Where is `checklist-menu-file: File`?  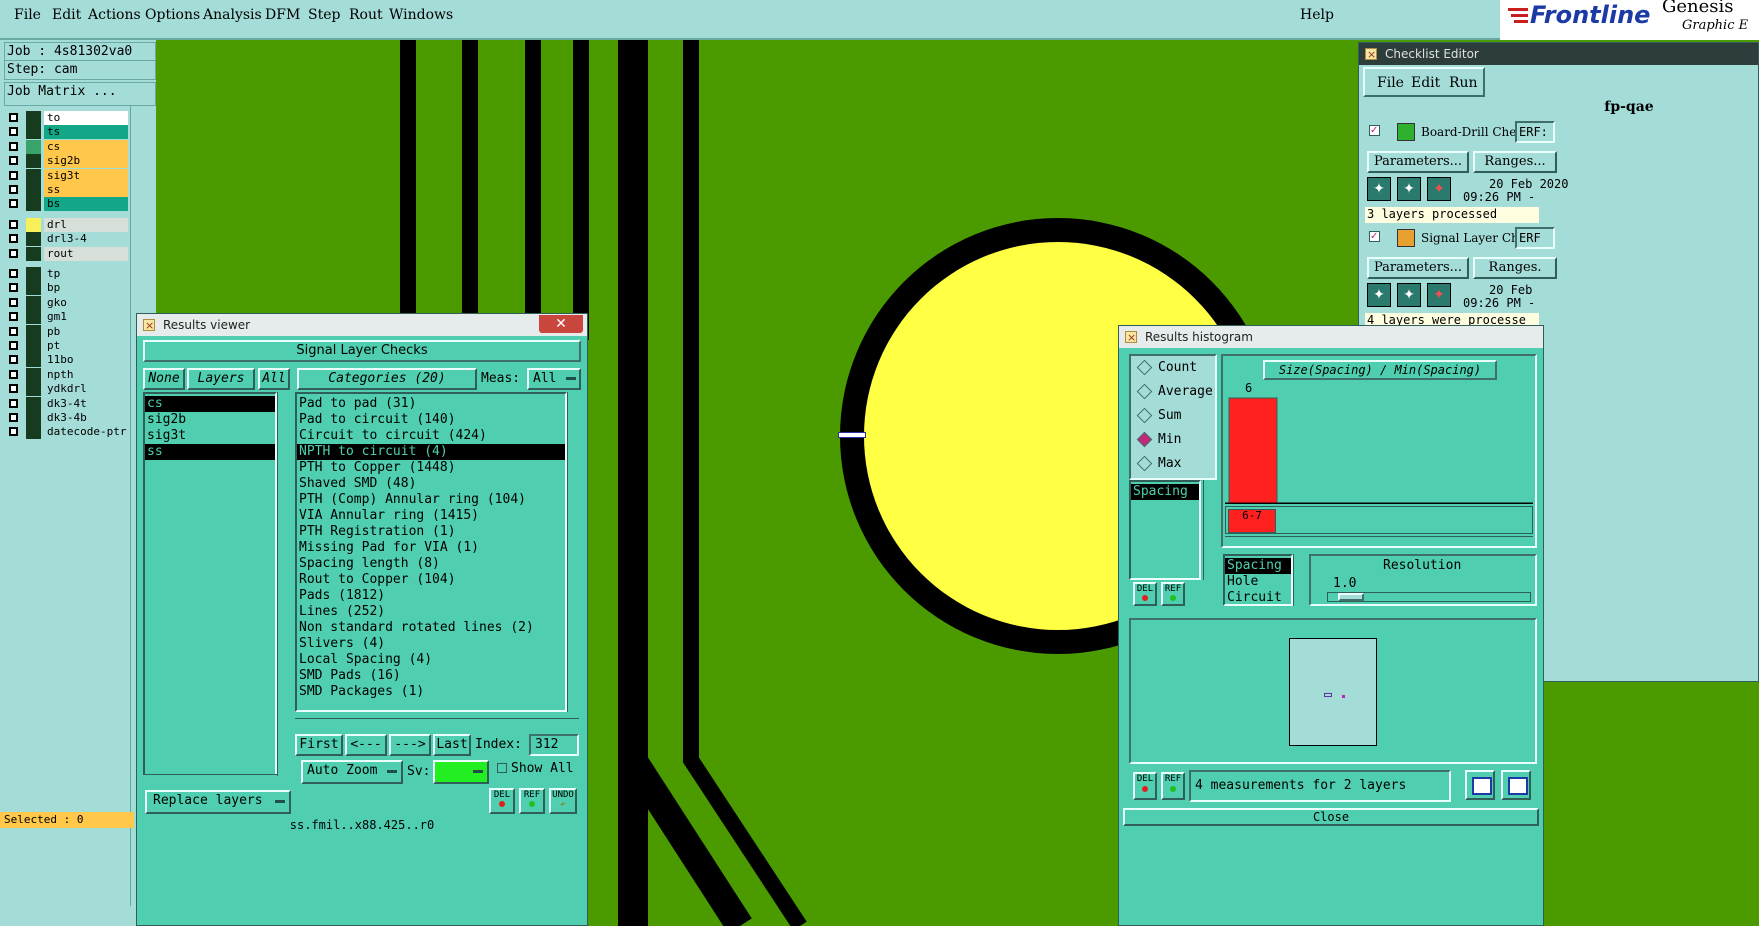 checklist-menu-file: File is located at coordinates (1390, 83).